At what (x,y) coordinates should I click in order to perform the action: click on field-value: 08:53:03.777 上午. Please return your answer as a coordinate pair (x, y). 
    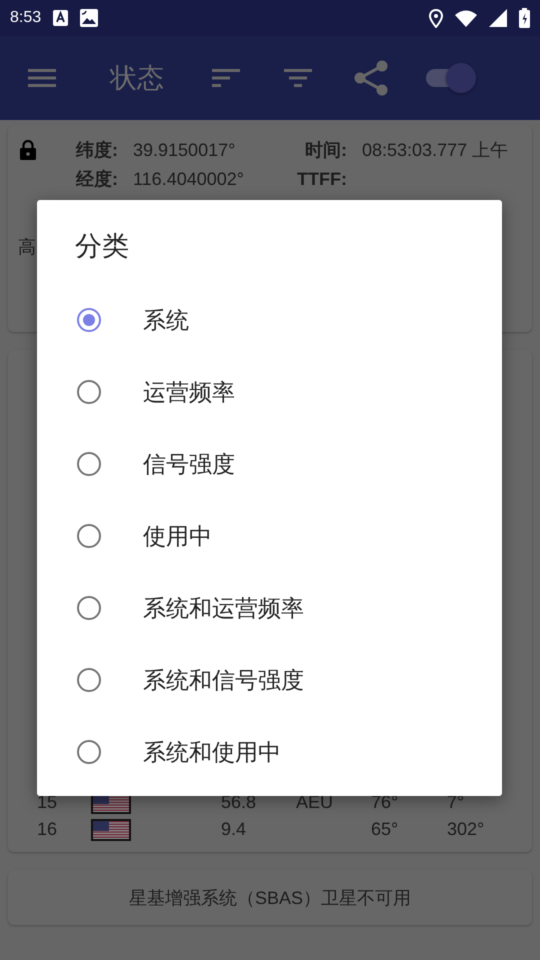
    Looking at the image, I should click on (436, 150).